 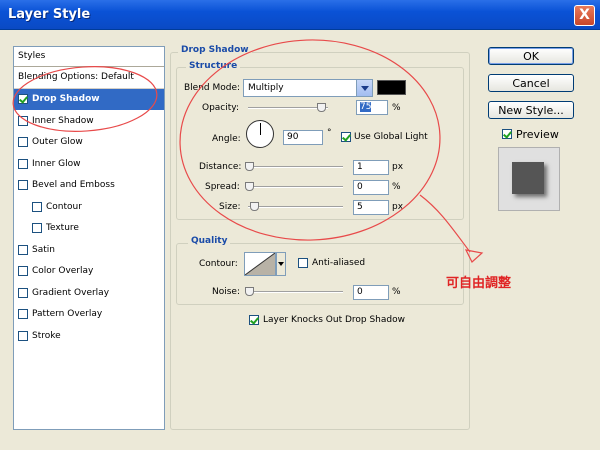 I want to click on shadow-color-swatch, so click(x=391, y=87).